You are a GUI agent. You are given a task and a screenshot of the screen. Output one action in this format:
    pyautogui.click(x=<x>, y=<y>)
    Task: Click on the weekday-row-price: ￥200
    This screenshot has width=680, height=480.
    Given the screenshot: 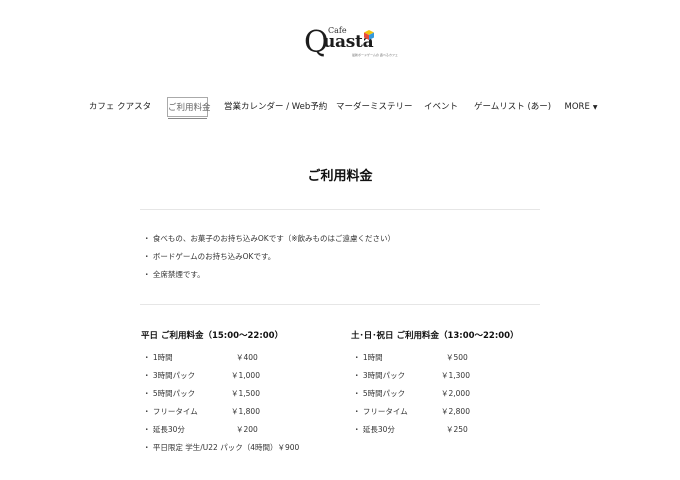 What is the action you would take?
    pyautogui.click(x=247, y=429)
    